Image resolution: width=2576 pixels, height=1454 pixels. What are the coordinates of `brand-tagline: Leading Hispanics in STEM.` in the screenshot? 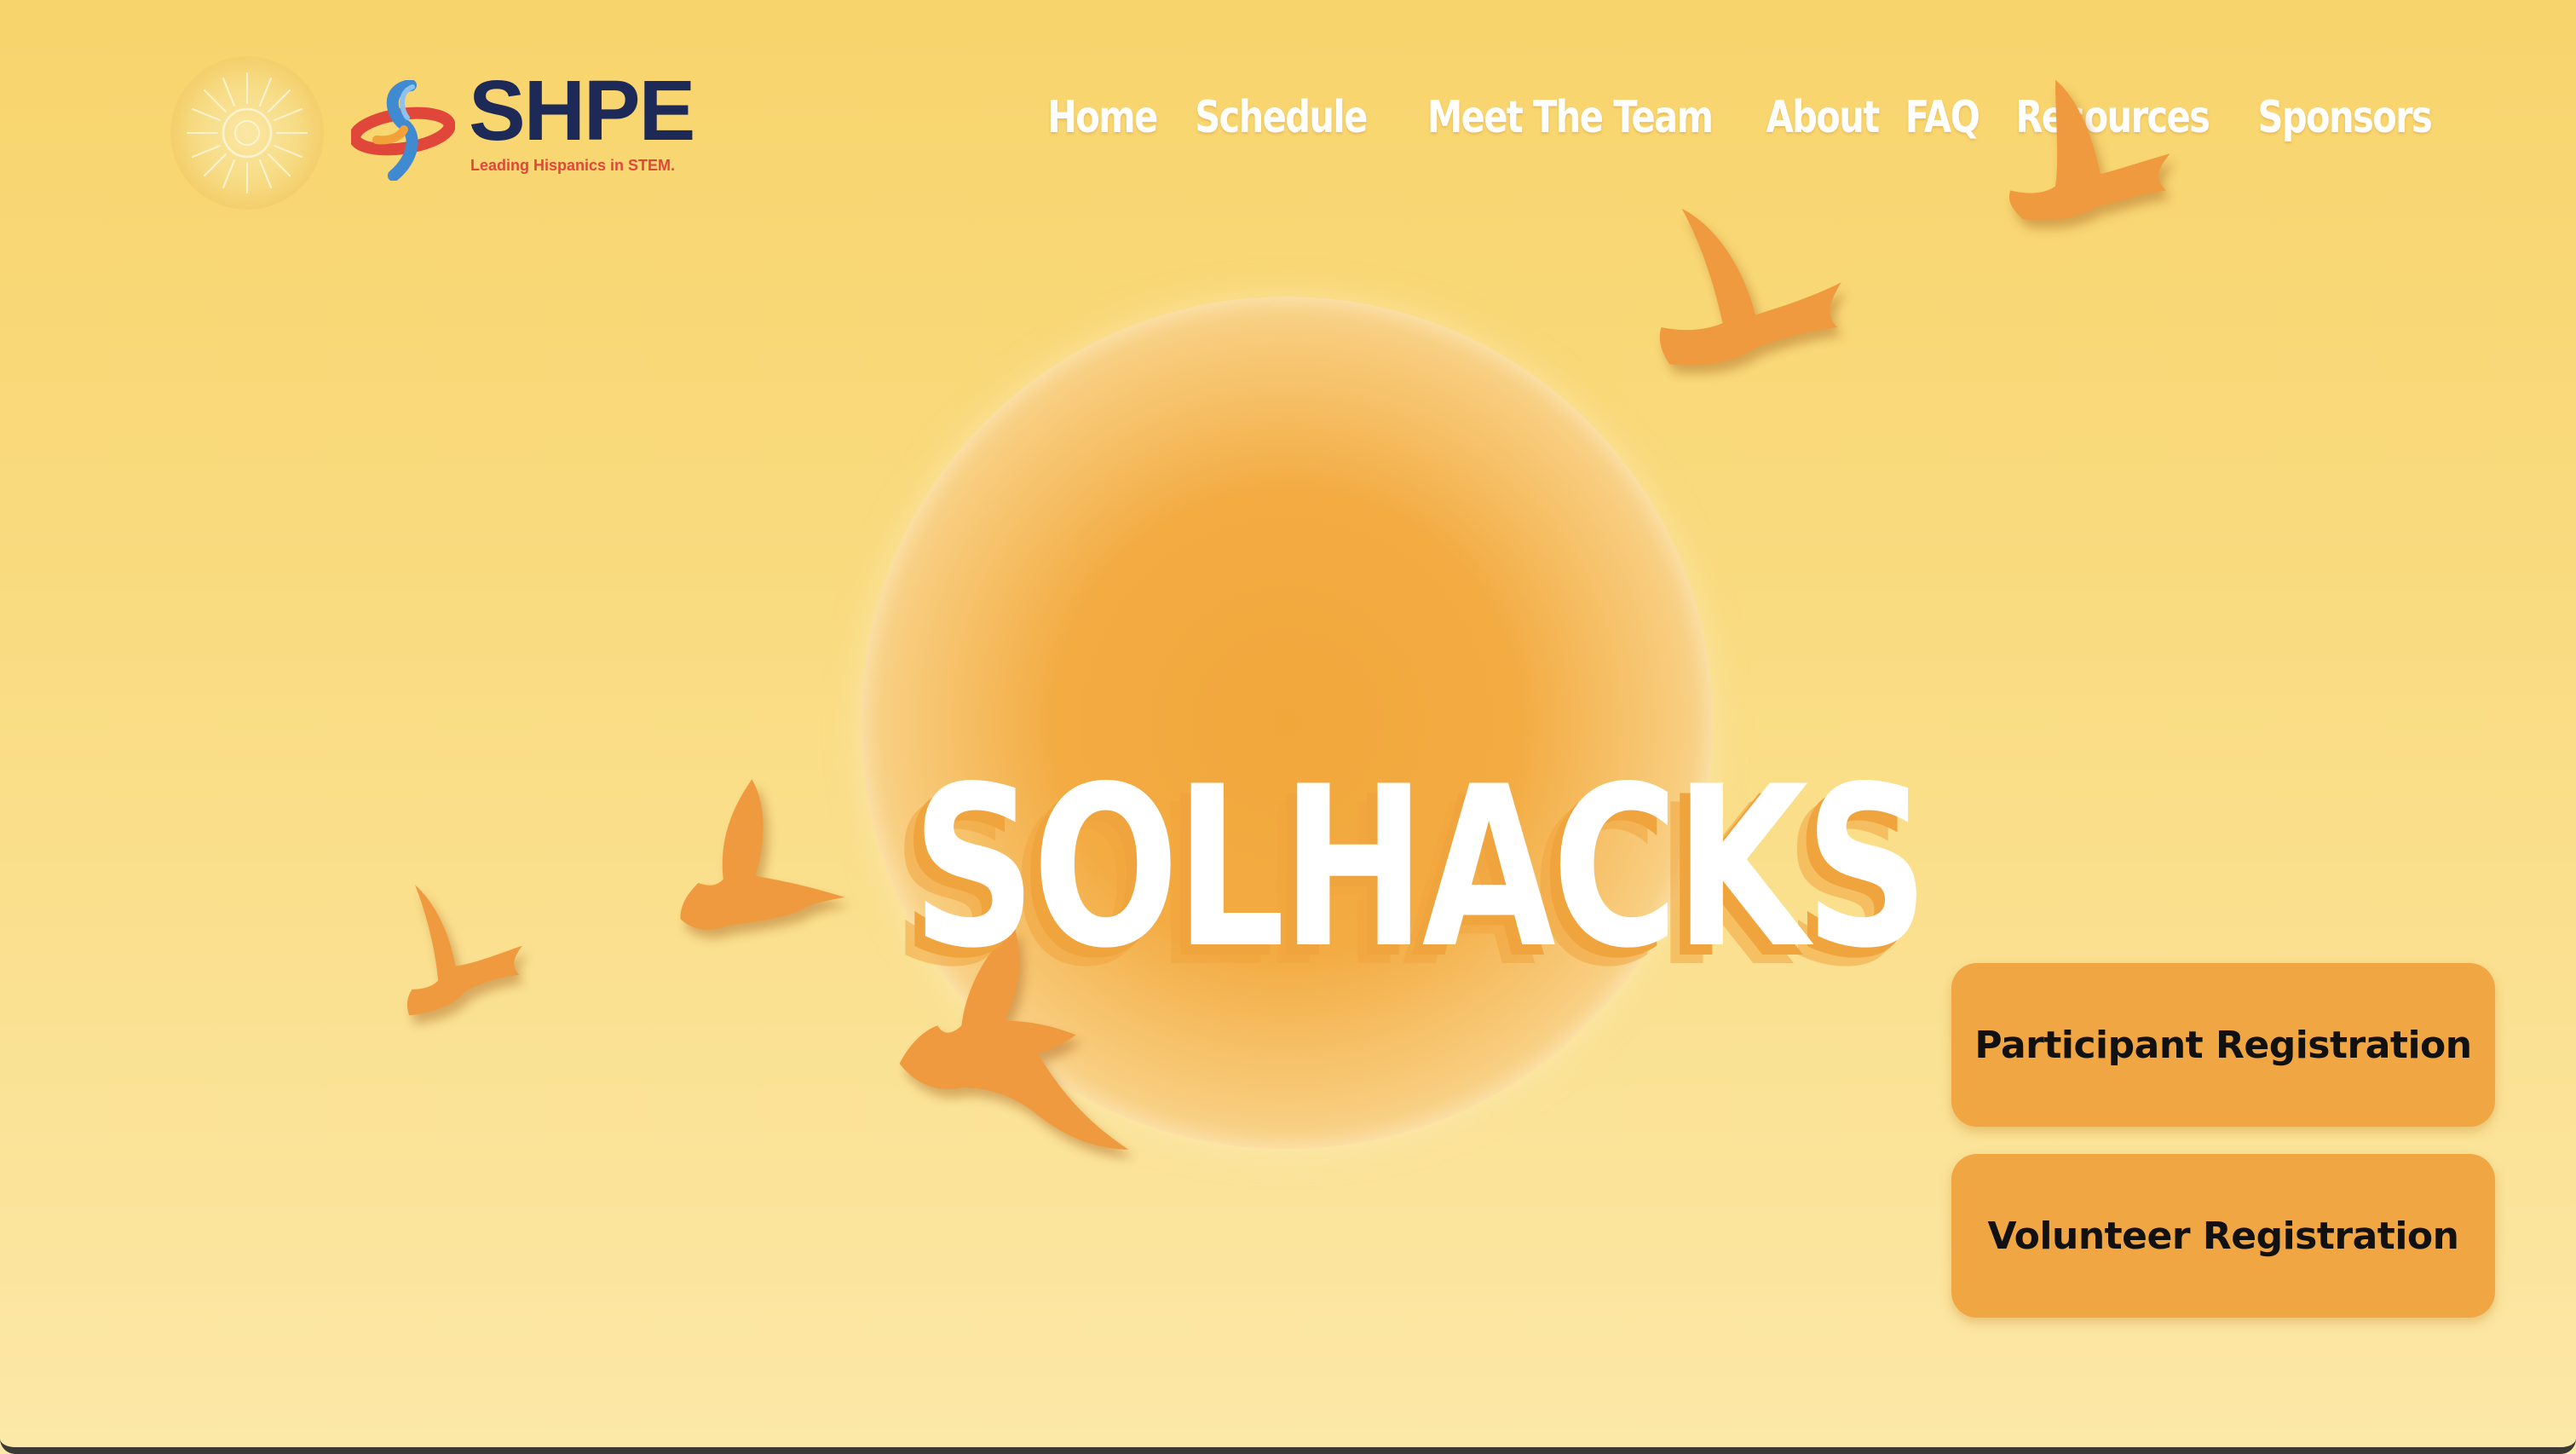 It's located at (573, 165).